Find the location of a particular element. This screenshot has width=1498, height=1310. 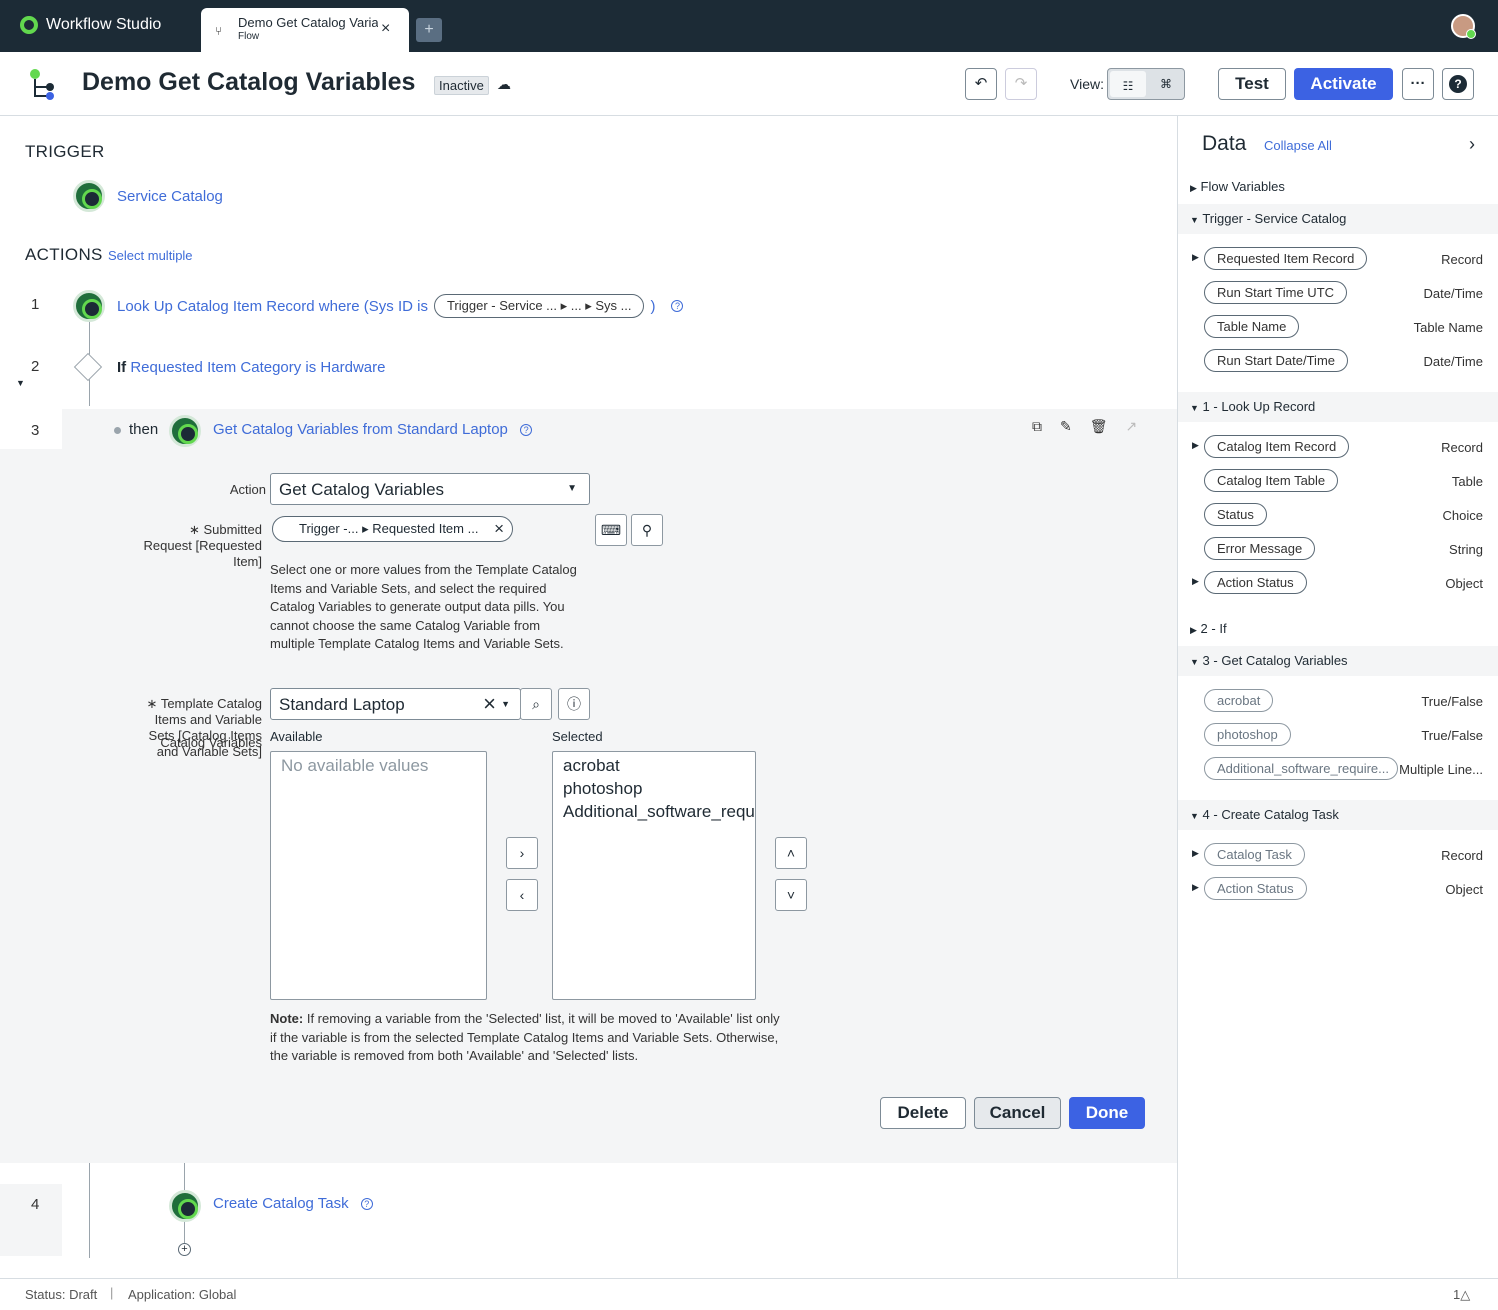

data-picker-button: ⚲ is located at coordinates (647, 530).